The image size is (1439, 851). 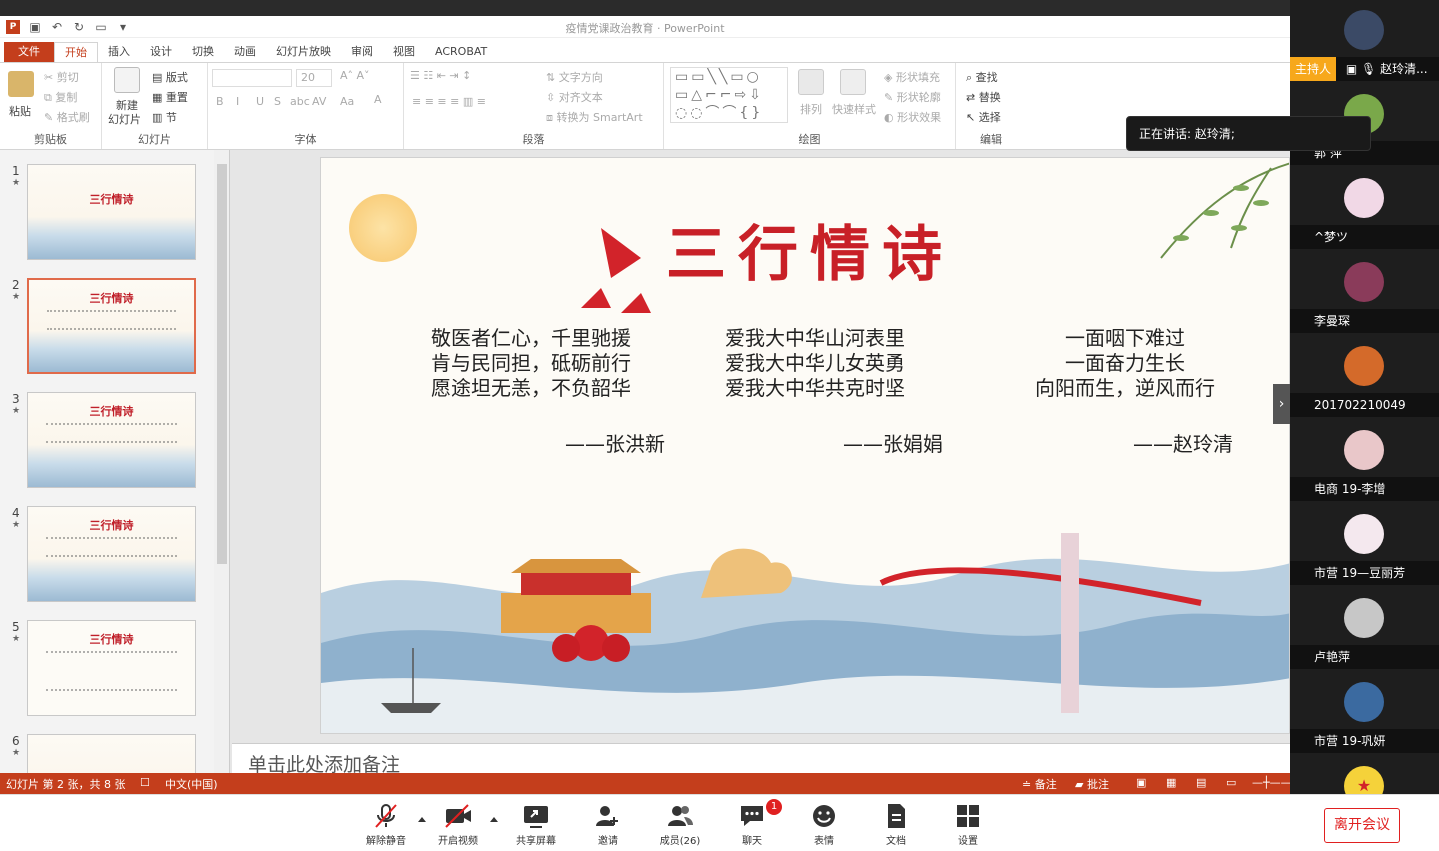 I want to click on select-button: ↖ 选择, so click(x=983, y=117).